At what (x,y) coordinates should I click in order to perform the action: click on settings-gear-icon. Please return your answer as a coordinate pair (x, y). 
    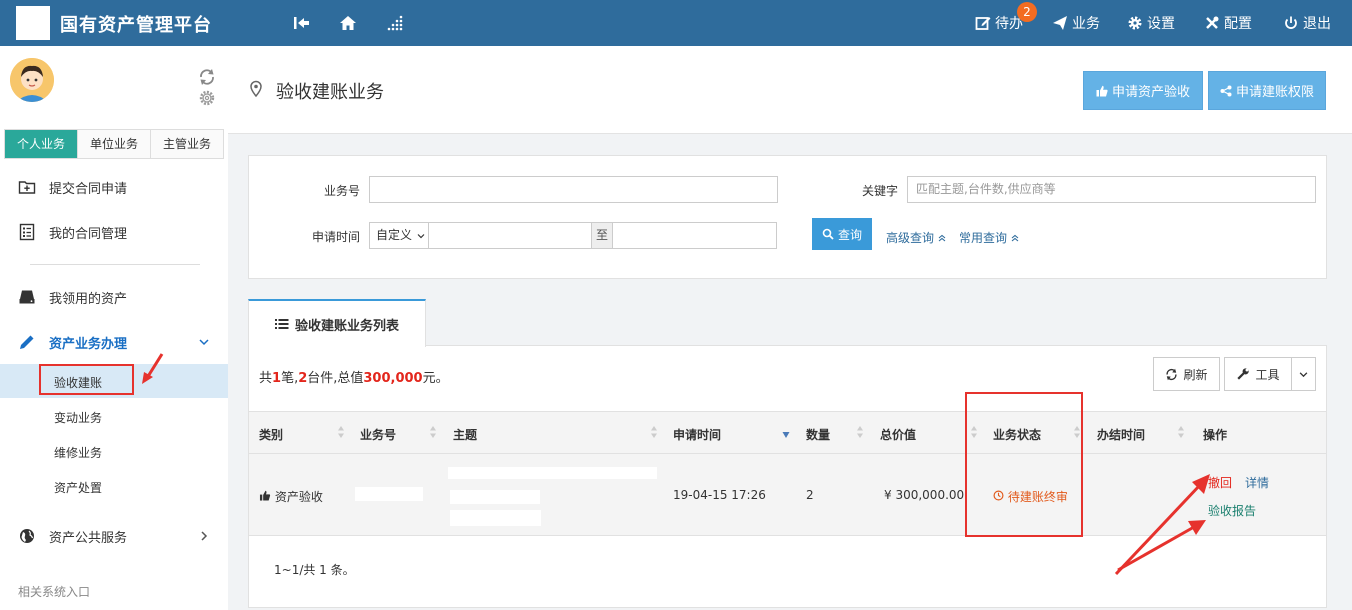
    Looking at the image, I should click on (207, 98).